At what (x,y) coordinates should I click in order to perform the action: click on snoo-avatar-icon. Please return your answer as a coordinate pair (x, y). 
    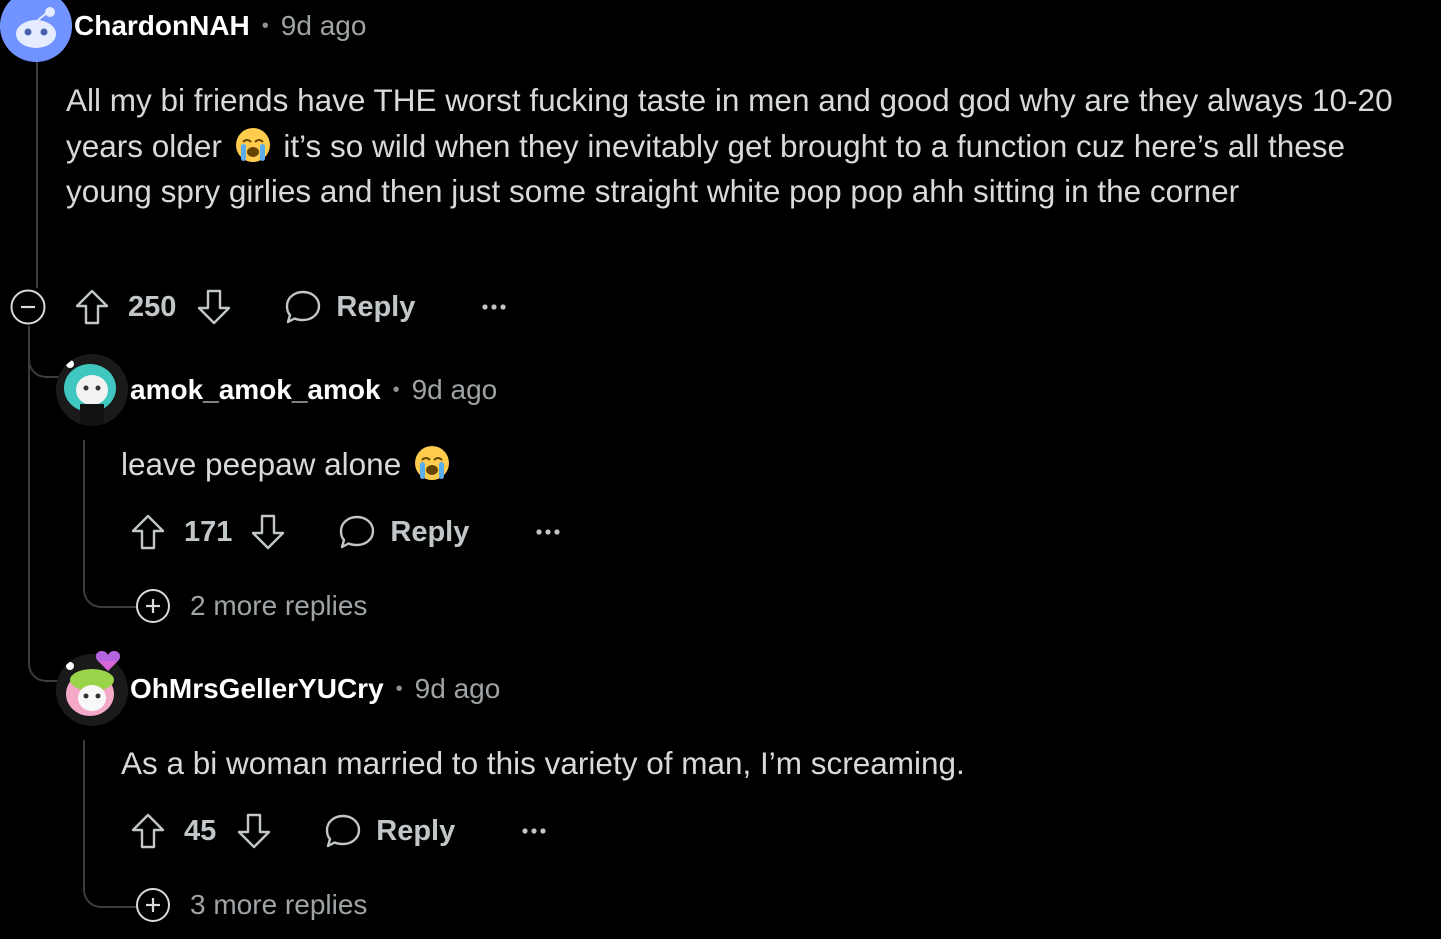
    Looking at the image, I should click on (36, 31).